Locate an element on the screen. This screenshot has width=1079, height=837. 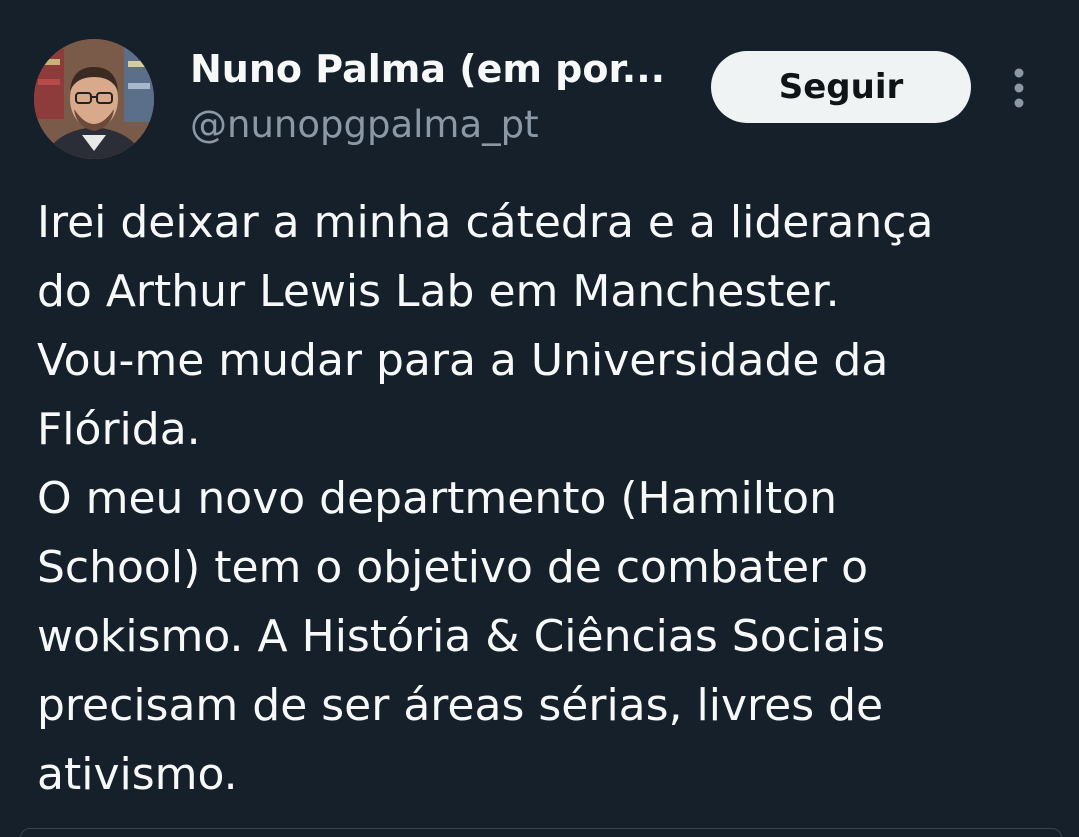
profile-photo-icon is located at coordinates (94, 99).